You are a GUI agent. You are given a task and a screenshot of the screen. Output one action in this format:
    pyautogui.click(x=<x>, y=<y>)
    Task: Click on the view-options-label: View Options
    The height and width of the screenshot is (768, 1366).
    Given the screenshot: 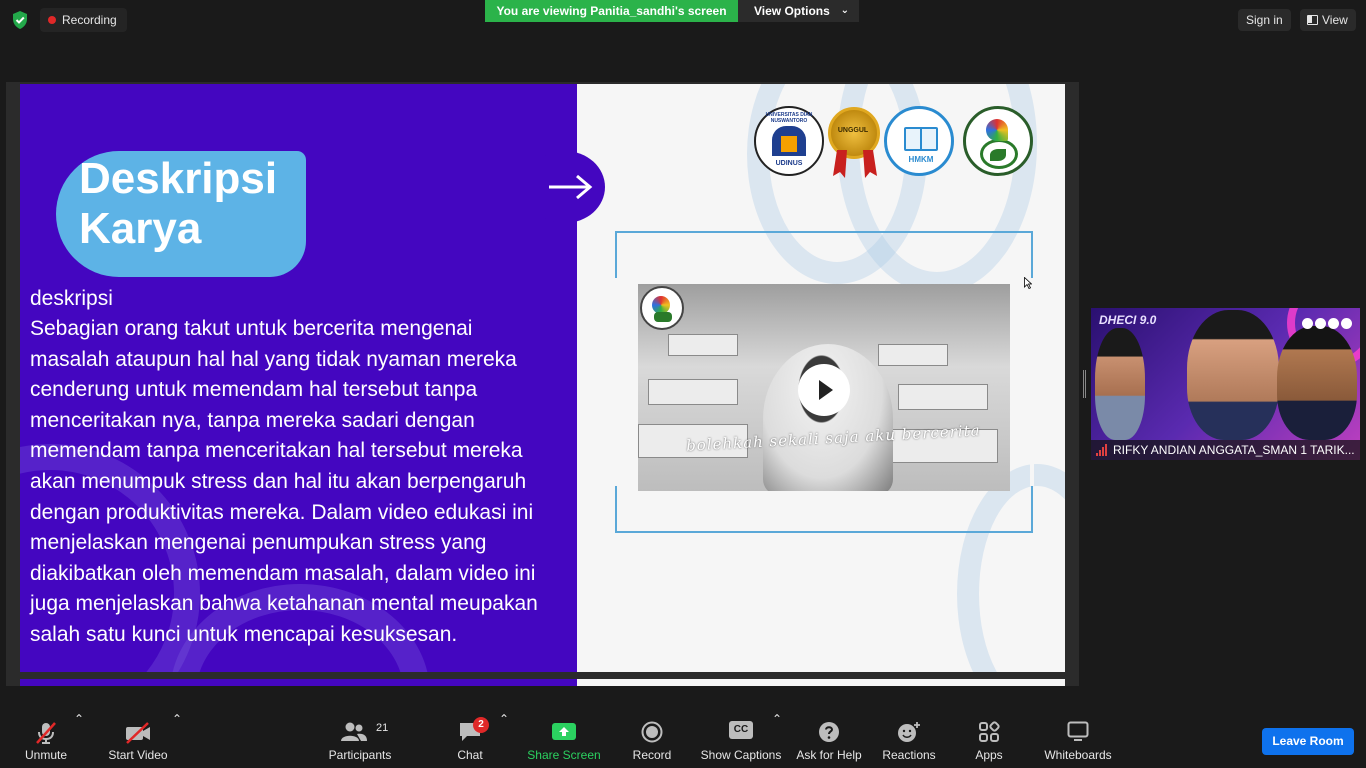 What is the action you would take?
    pyautogui.click(x=792, y=11)
    